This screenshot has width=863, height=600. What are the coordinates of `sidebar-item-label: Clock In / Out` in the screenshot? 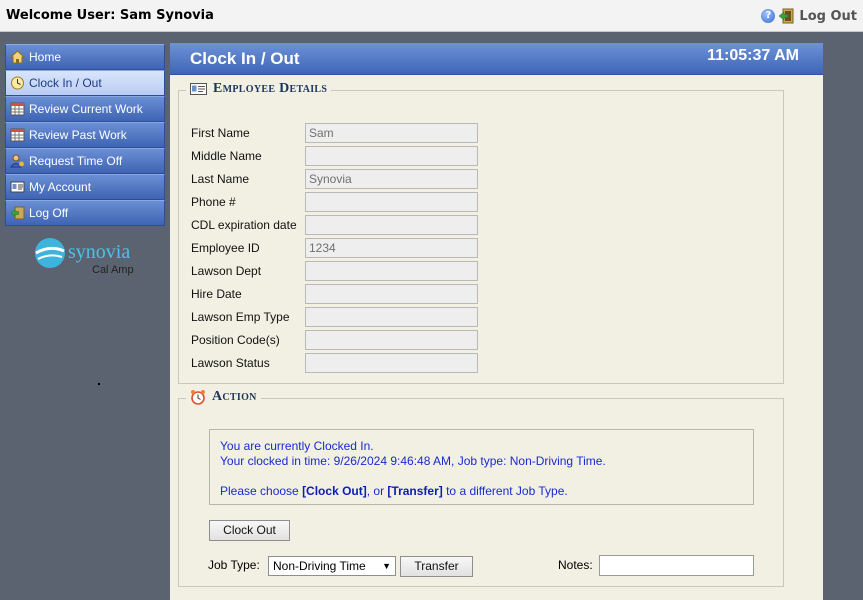 It's located at (65, 83).